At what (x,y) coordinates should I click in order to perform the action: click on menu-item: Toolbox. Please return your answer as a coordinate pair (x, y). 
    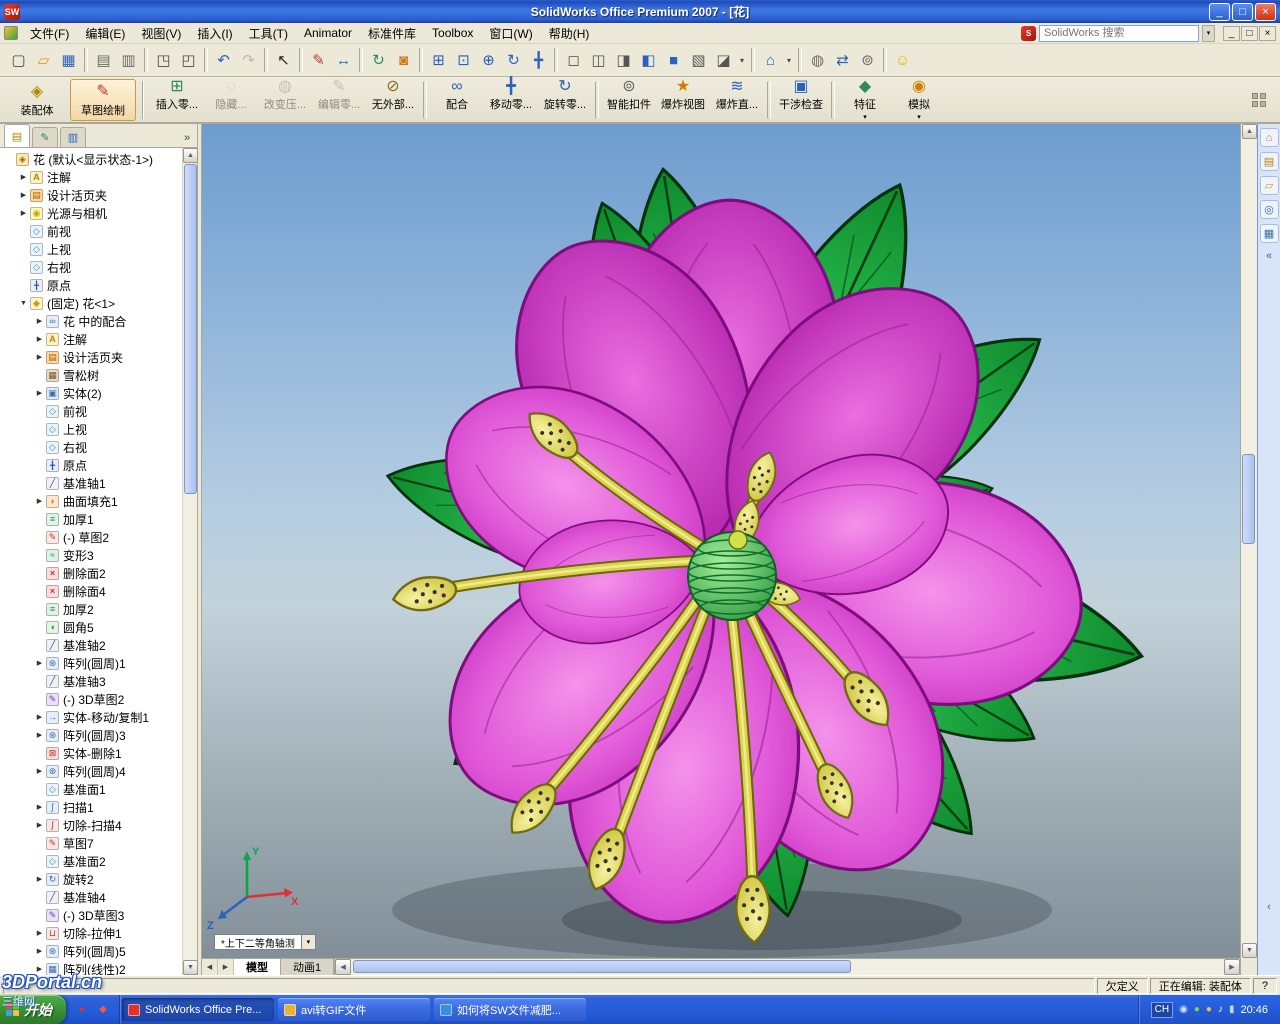
    Looking at the image, I should click on (452, 33).